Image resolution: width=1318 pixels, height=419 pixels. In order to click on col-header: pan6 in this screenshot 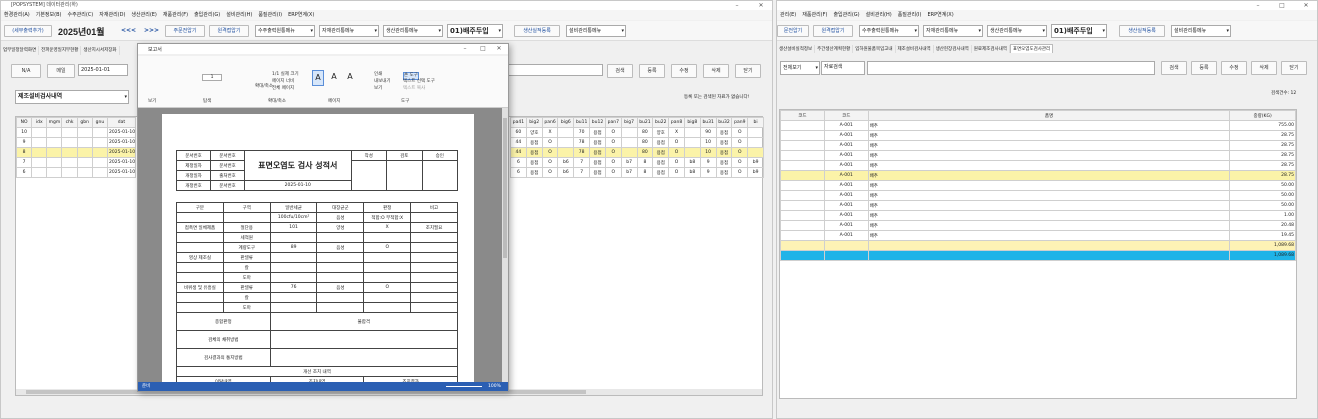, I will do `click(550, 122)`.